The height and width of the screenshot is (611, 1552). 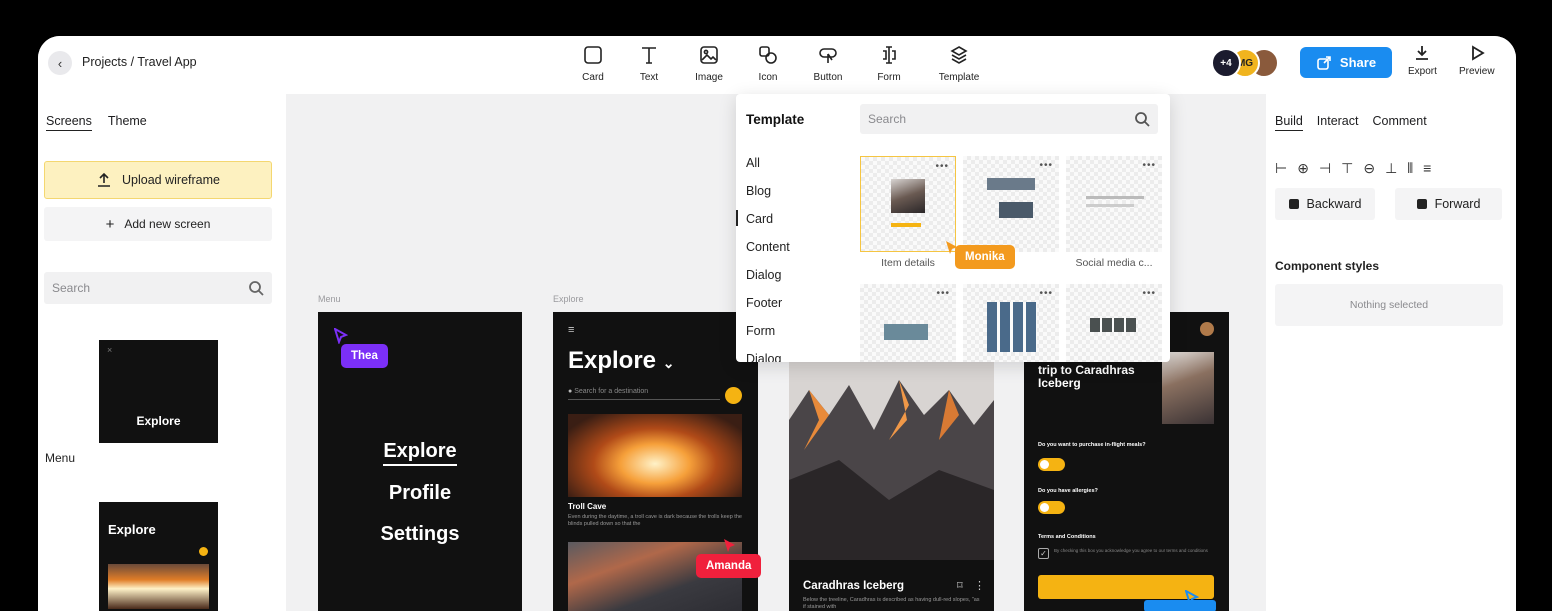 What do you see at coordinates (889, 55) in the screenshot?
I see `form-icon` at bounding box center [889, 55].